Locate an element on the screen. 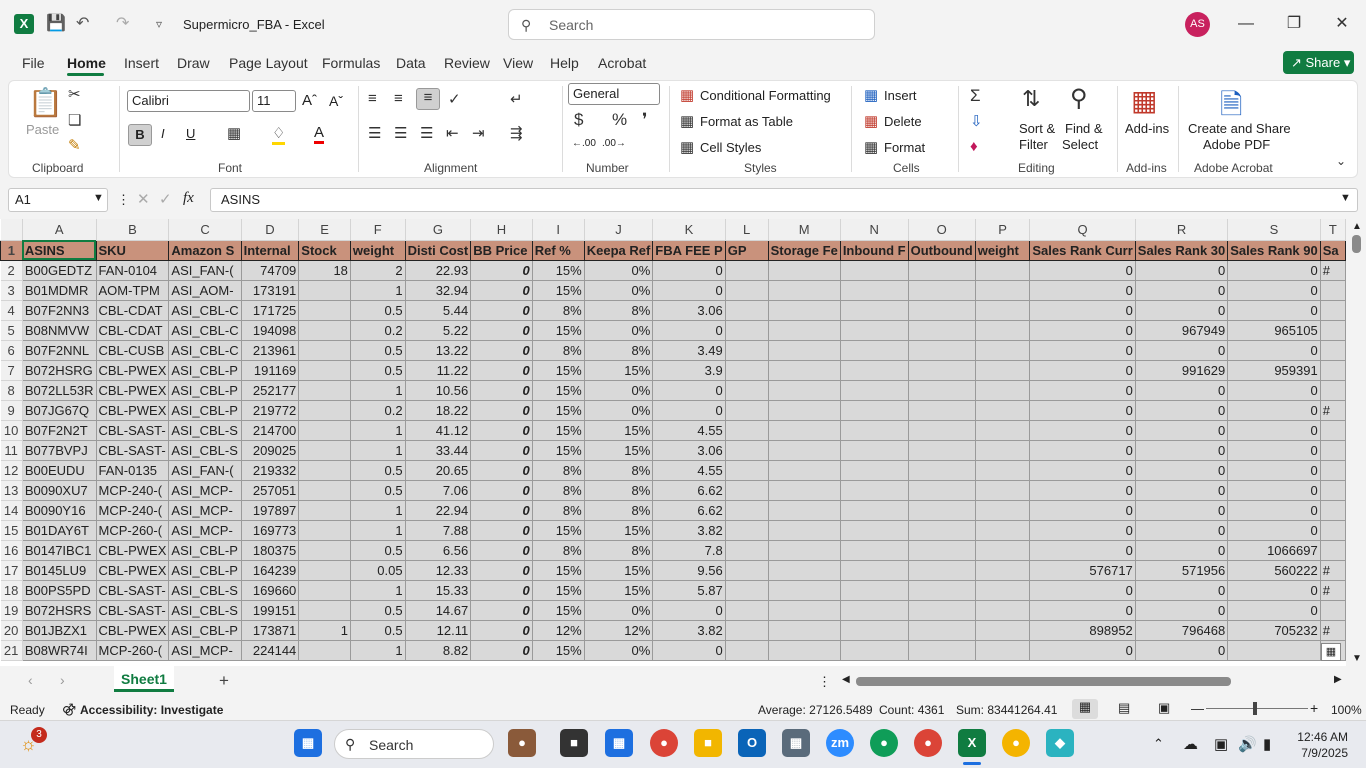  cell: MCP-240-( is located at coordinates (133, 510).